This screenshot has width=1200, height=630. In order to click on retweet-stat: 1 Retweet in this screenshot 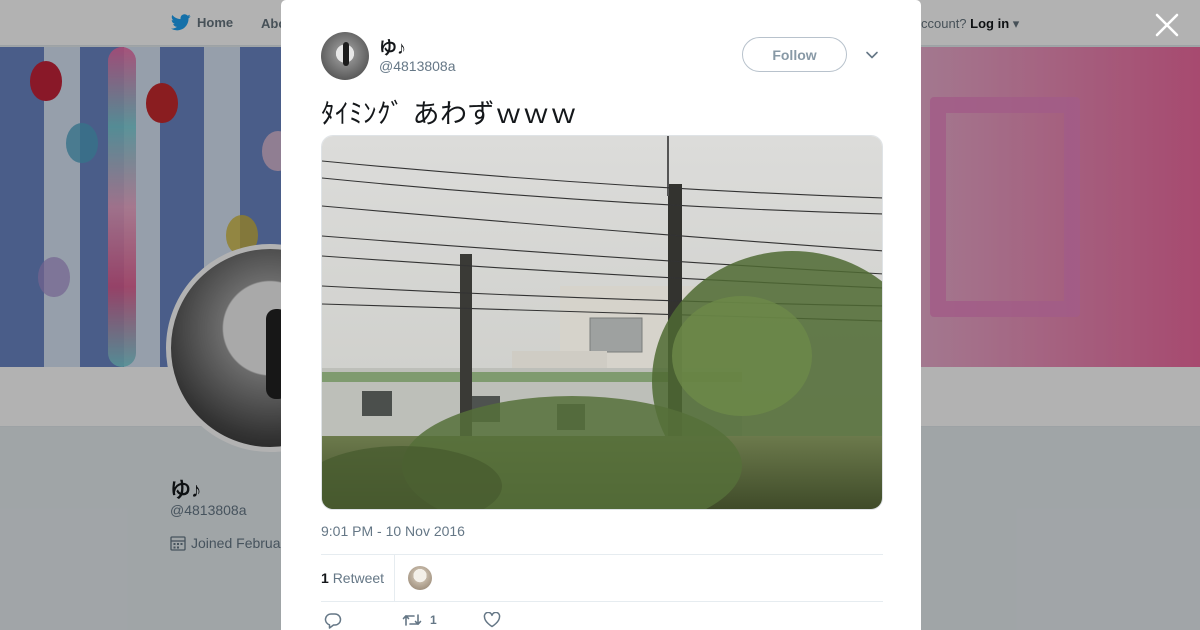, I will do `click(352, 578)`.